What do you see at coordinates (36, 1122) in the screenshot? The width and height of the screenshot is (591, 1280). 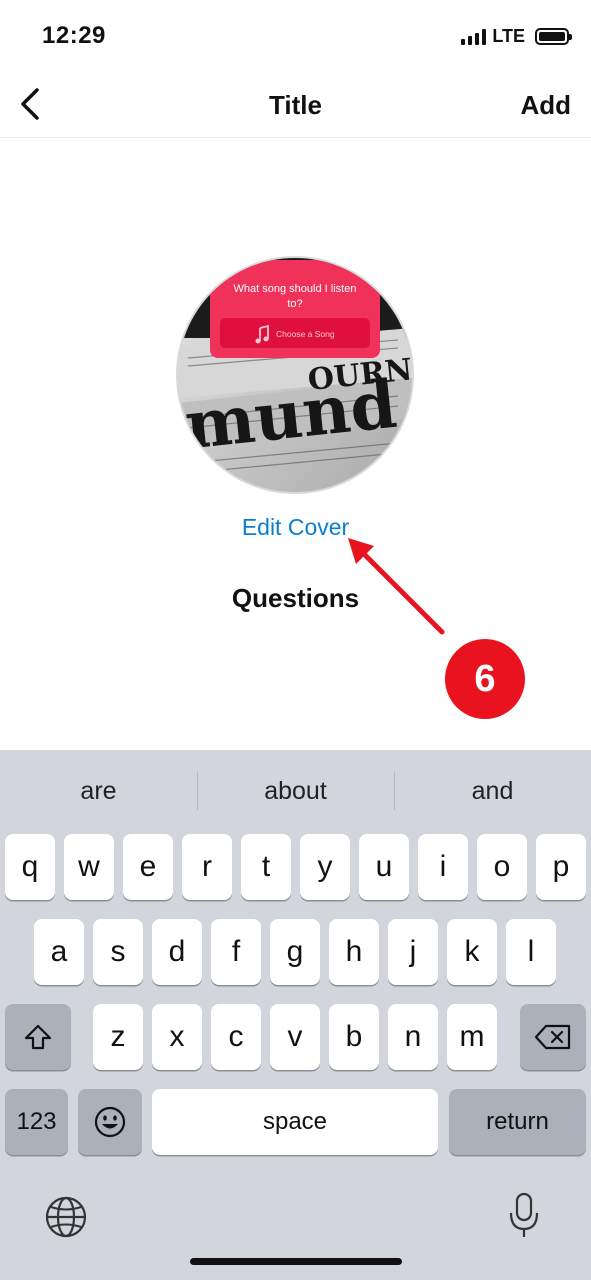 I see `numbers-key: 123` at bounding box center [36, 1122].